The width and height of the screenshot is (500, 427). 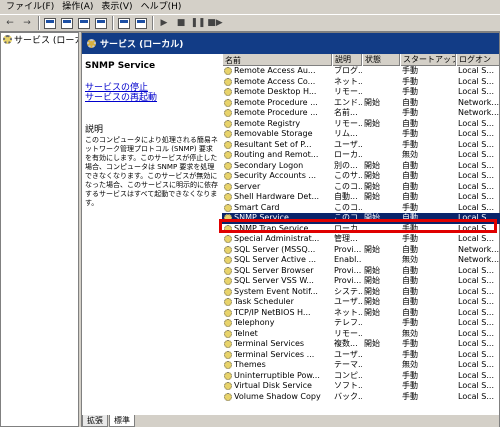 I want to click on tab-standard: 標準, so click(x=122, y=421).